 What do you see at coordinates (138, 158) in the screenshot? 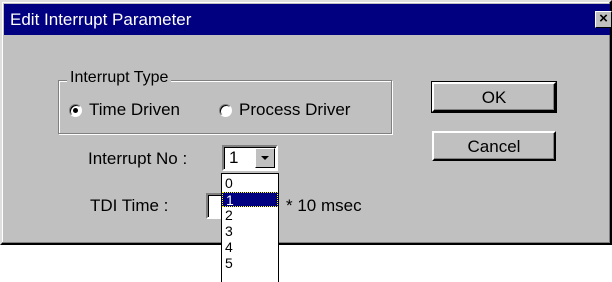
I see `interrupt-no-label: Interrupt No :` at bounding box center [138, 158].